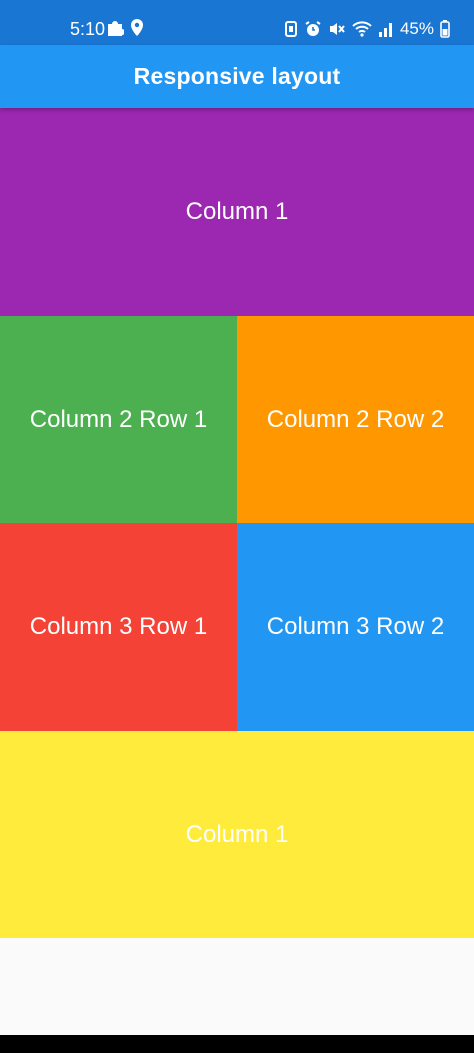  Describe the element at coordinates (115, 28) in the screenshot. I see `puzzle-icon` at that location.